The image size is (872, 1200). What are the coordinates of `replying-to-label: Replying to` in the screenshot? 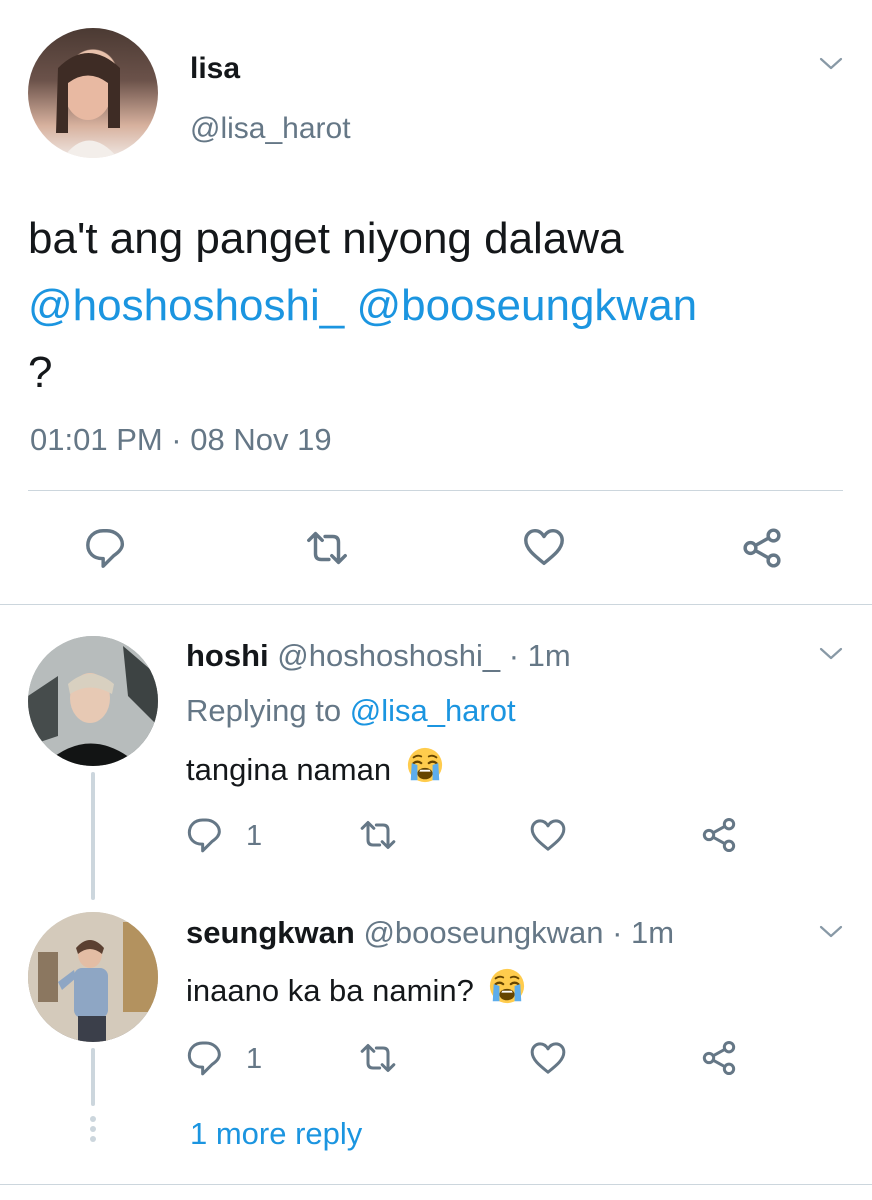 It's located at (264, 710).